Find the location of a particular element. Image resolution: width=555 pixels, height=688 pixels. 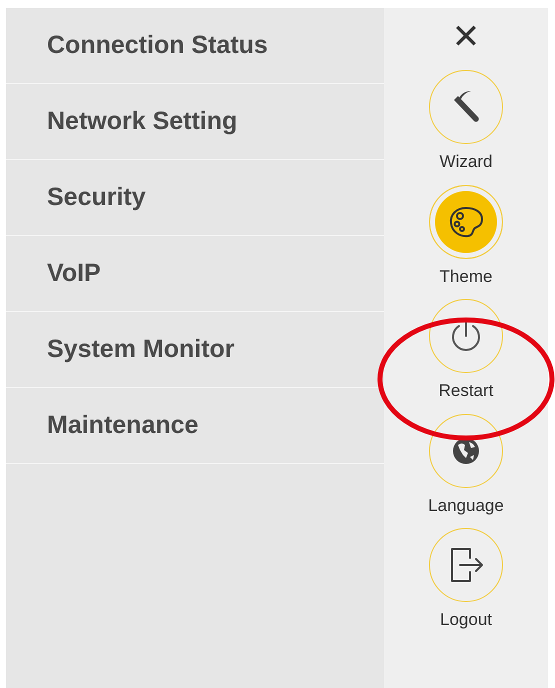

logout-icon is located at coordinates (466, 565).